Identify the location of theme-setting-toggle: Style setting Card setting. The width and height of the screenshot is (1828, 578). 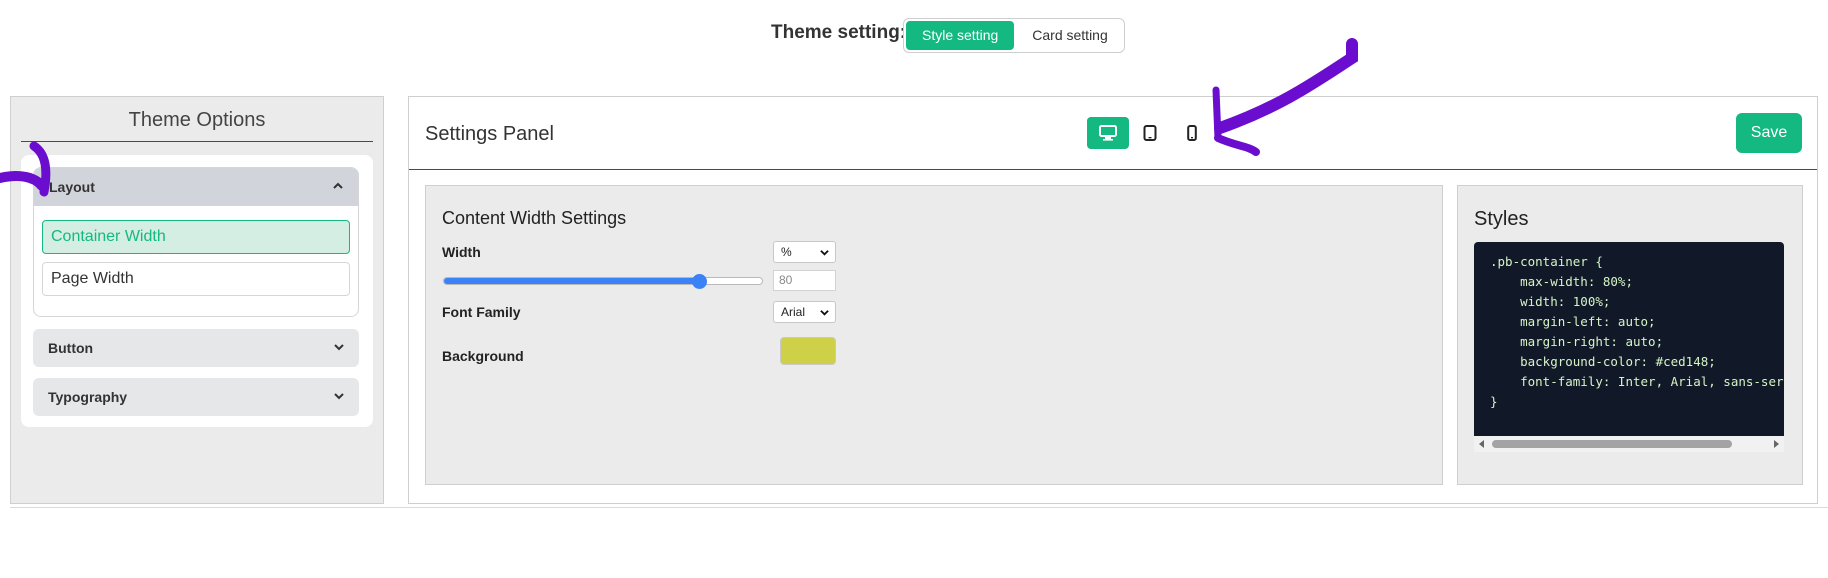
(1014, 35).